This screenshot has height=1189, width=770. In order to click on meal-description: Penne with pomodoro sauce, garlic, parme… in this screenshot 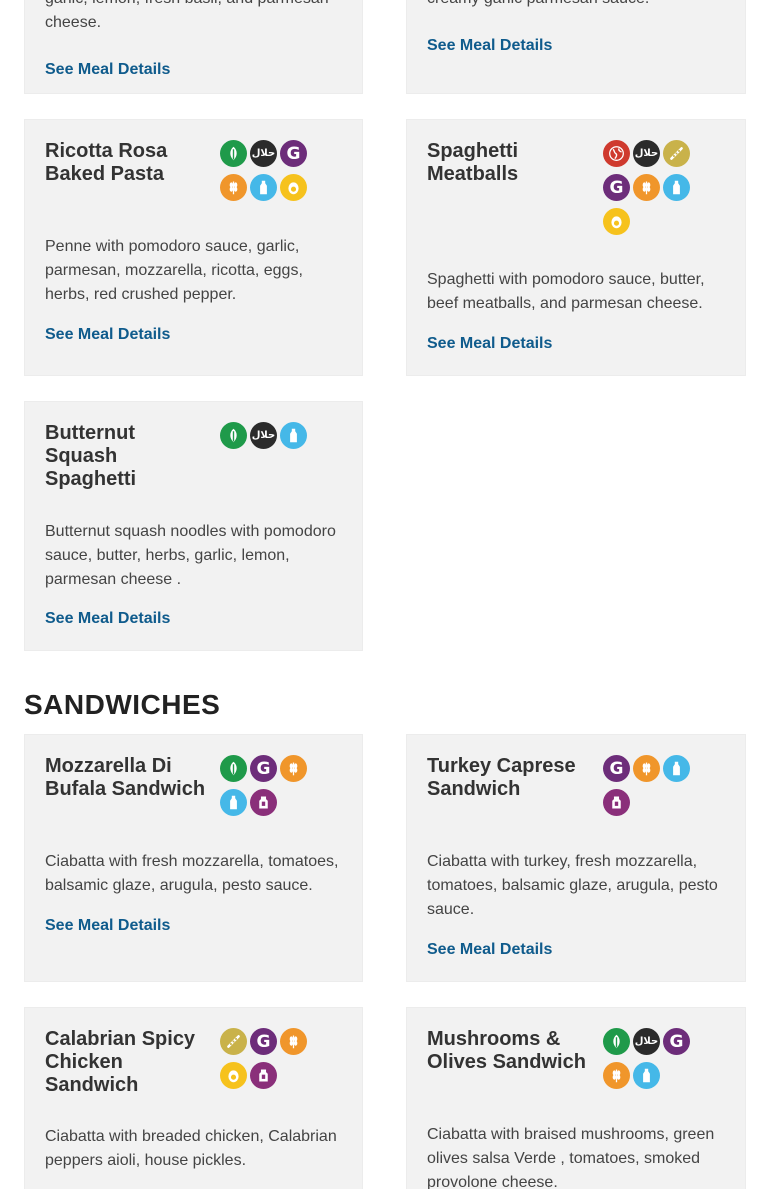, I will do `click(174, 270)`.